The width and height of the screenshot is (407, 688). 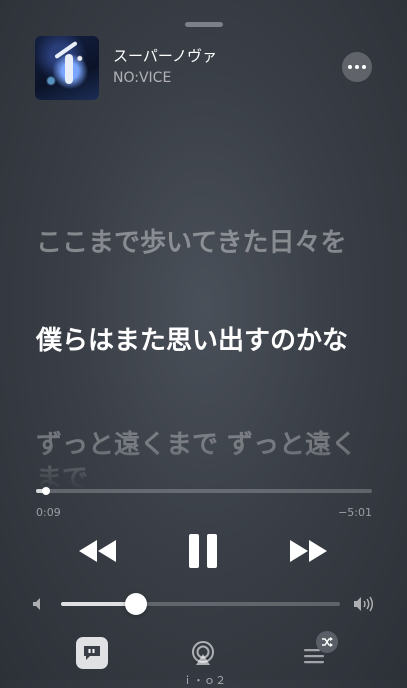 I want to click on pause-button, so click(x=203, y=551).